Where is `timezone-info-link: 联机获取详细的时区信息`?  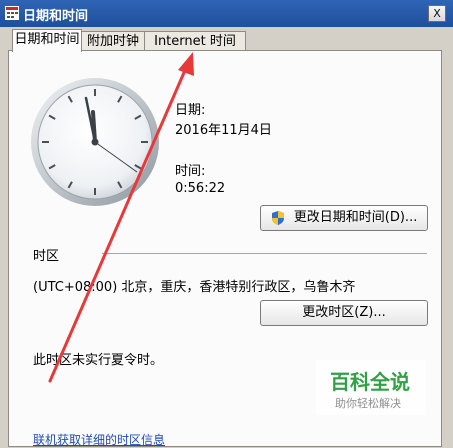 timezone-info-link: 联机获取详细的时区信息 is located at coordinates (99, 439).